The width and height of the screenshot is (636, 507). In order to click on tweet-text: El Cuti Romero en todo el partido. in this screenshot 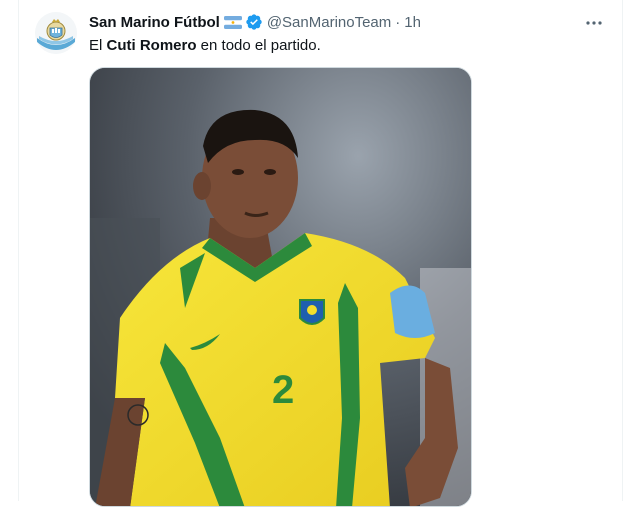, I will do `click(347, 46)`.